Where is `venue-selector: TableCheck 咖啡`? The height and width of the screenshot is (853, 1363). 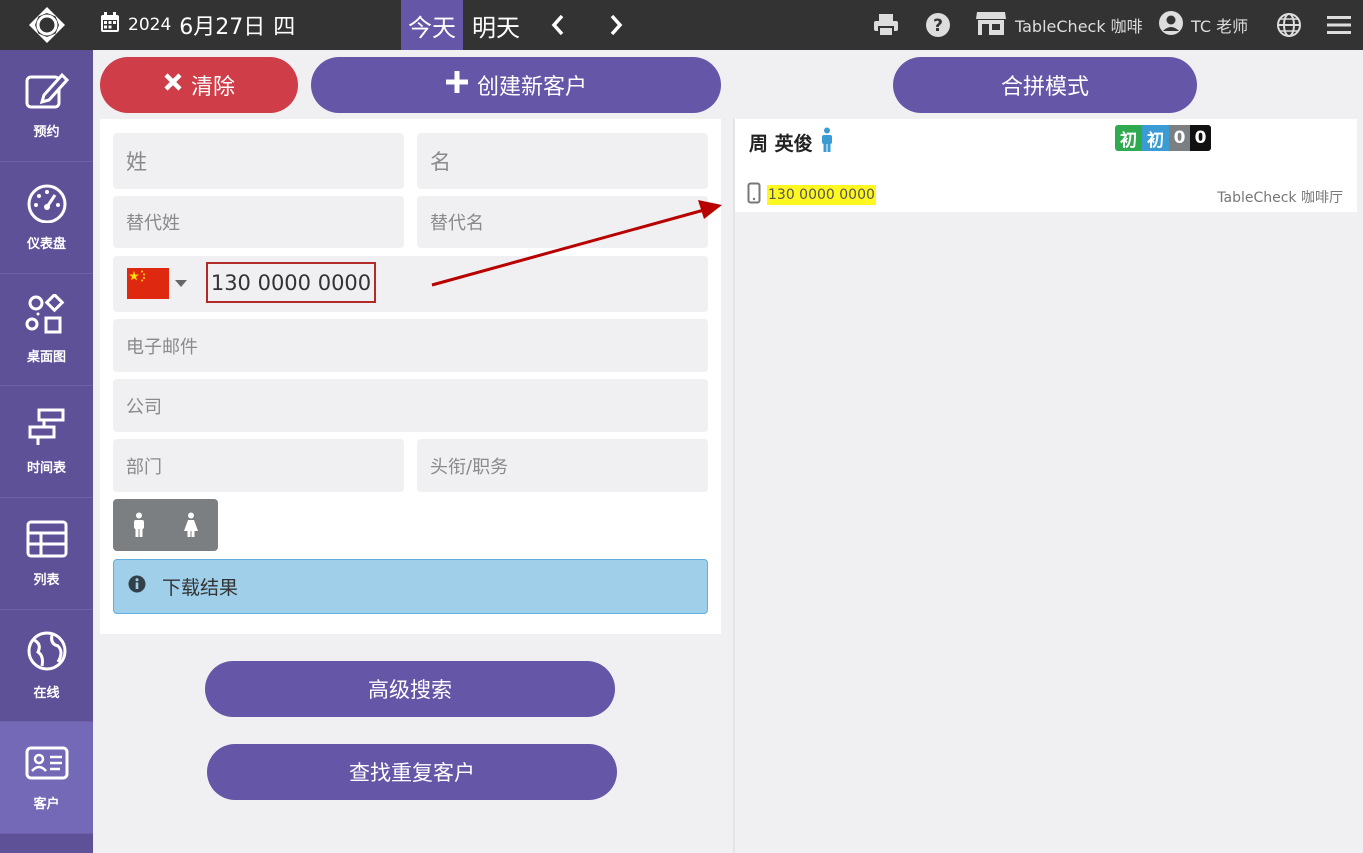 venue-selector: TableCheck 咖啡 is located at coordinates (1059, 25).